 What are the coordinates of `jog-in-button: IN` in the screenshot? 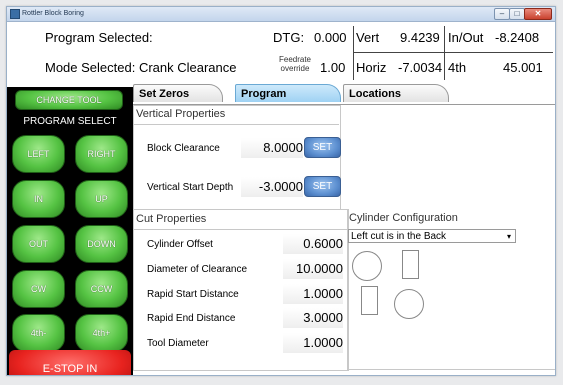 It's located at (38, 199).